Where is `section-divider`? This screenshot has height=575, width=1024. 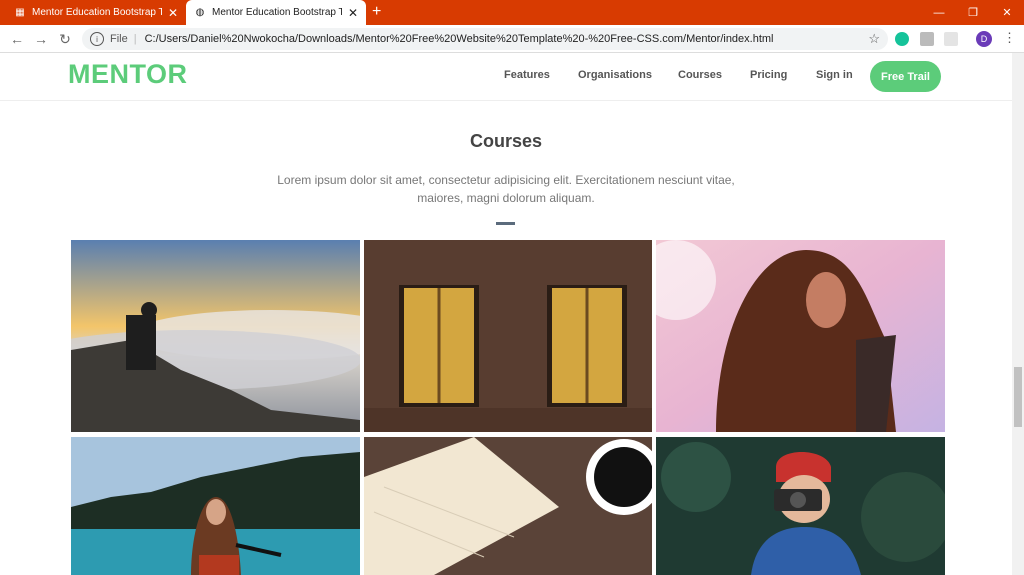
section-divider is located at coordinates (505, 223).